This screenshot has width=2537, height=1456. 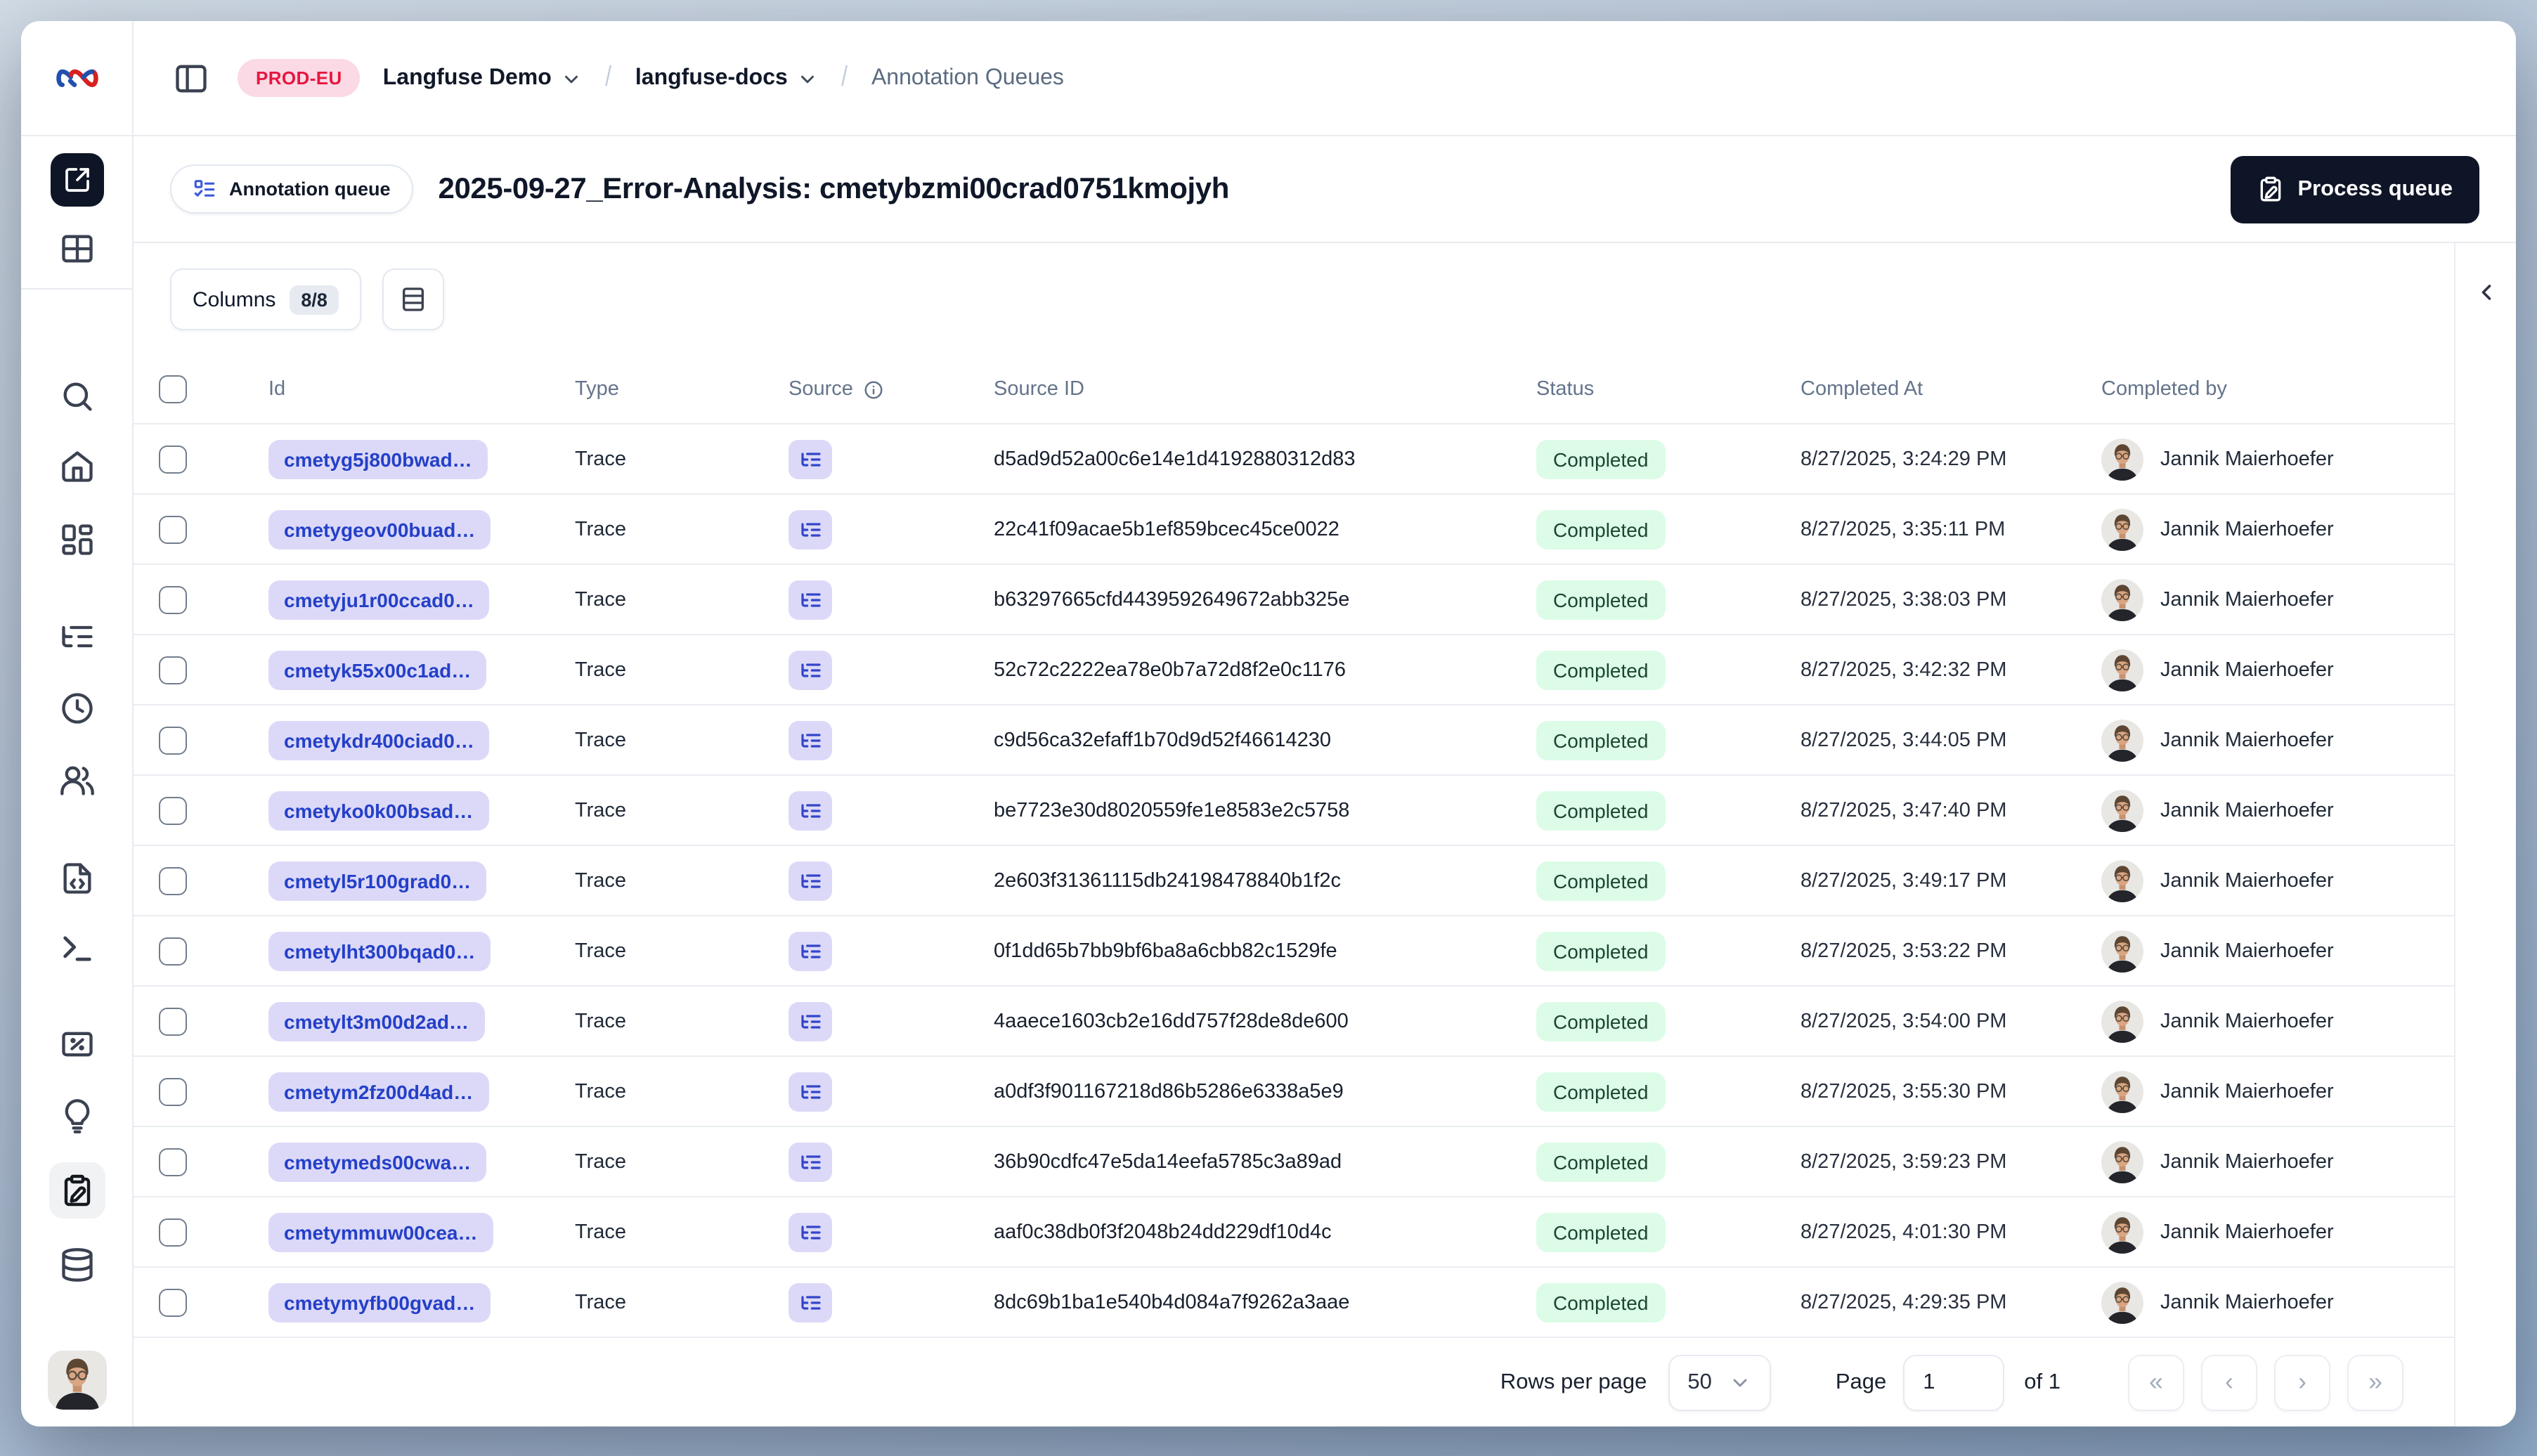 I want to click on sidebar-item-playground, so click(x=77, y=949).